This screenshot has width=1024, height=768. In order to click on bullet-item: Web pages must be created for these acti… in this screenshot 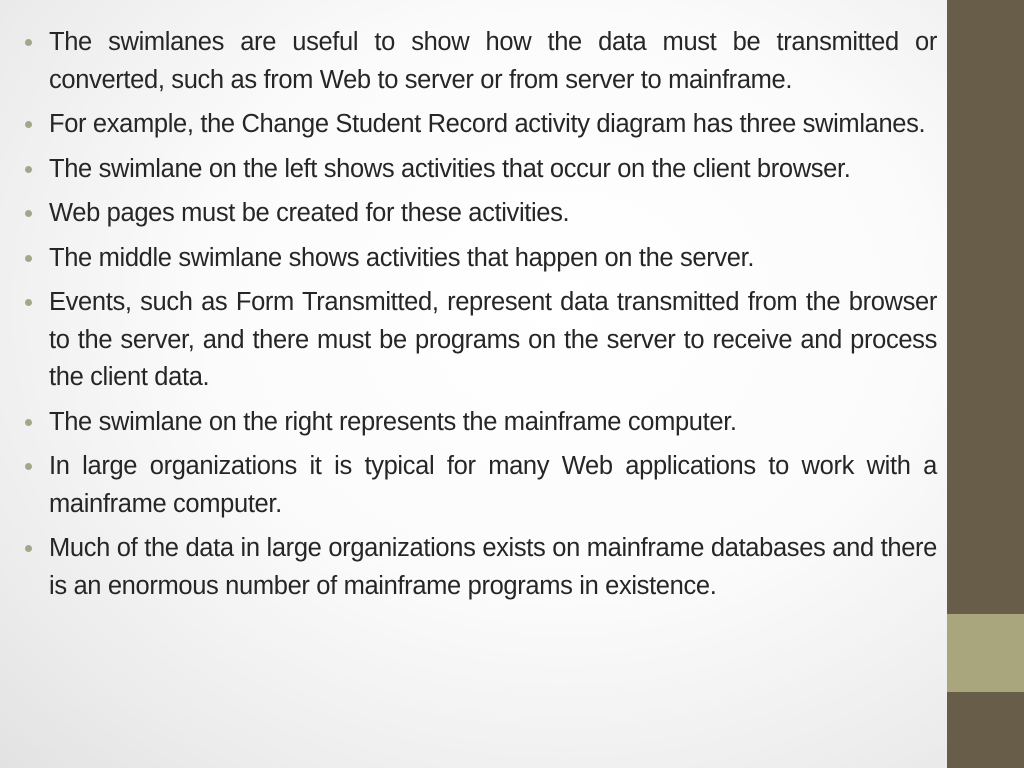, I will do `click(478, 214)`.